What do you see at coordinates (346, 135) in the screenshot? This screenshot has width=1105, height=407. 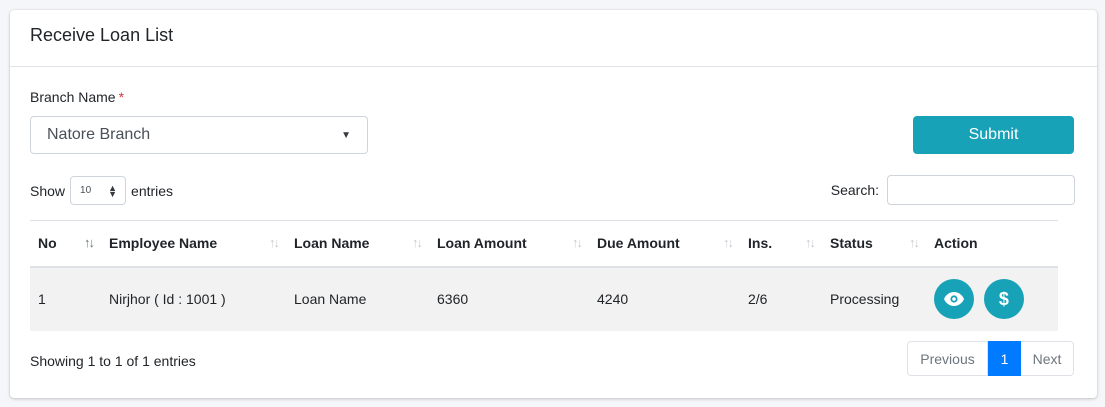 I see `caret-down-icon: ▼` at bounding box center [346, 135].